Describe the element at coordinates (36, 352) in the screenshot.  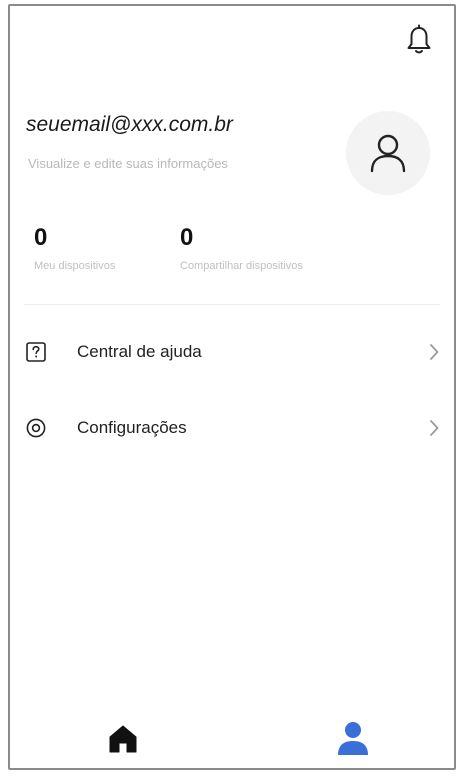
I see `help-icon` at that location.